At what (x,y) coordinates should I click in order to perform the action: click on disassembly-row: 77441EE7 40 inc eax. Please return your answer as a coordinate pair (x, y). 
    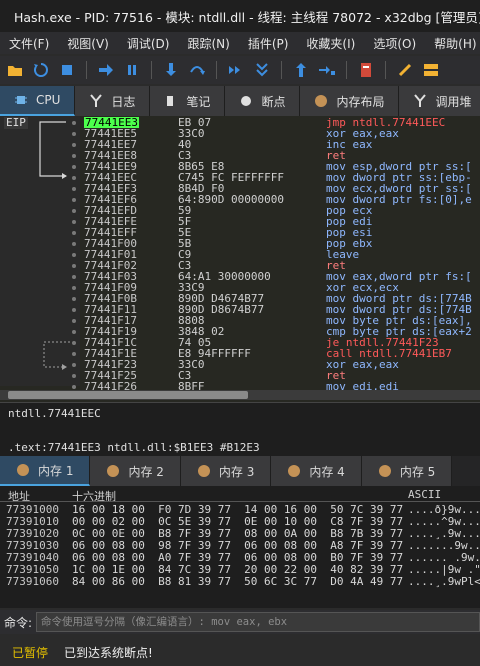
    Looking at the image, I should click on (280, 144).